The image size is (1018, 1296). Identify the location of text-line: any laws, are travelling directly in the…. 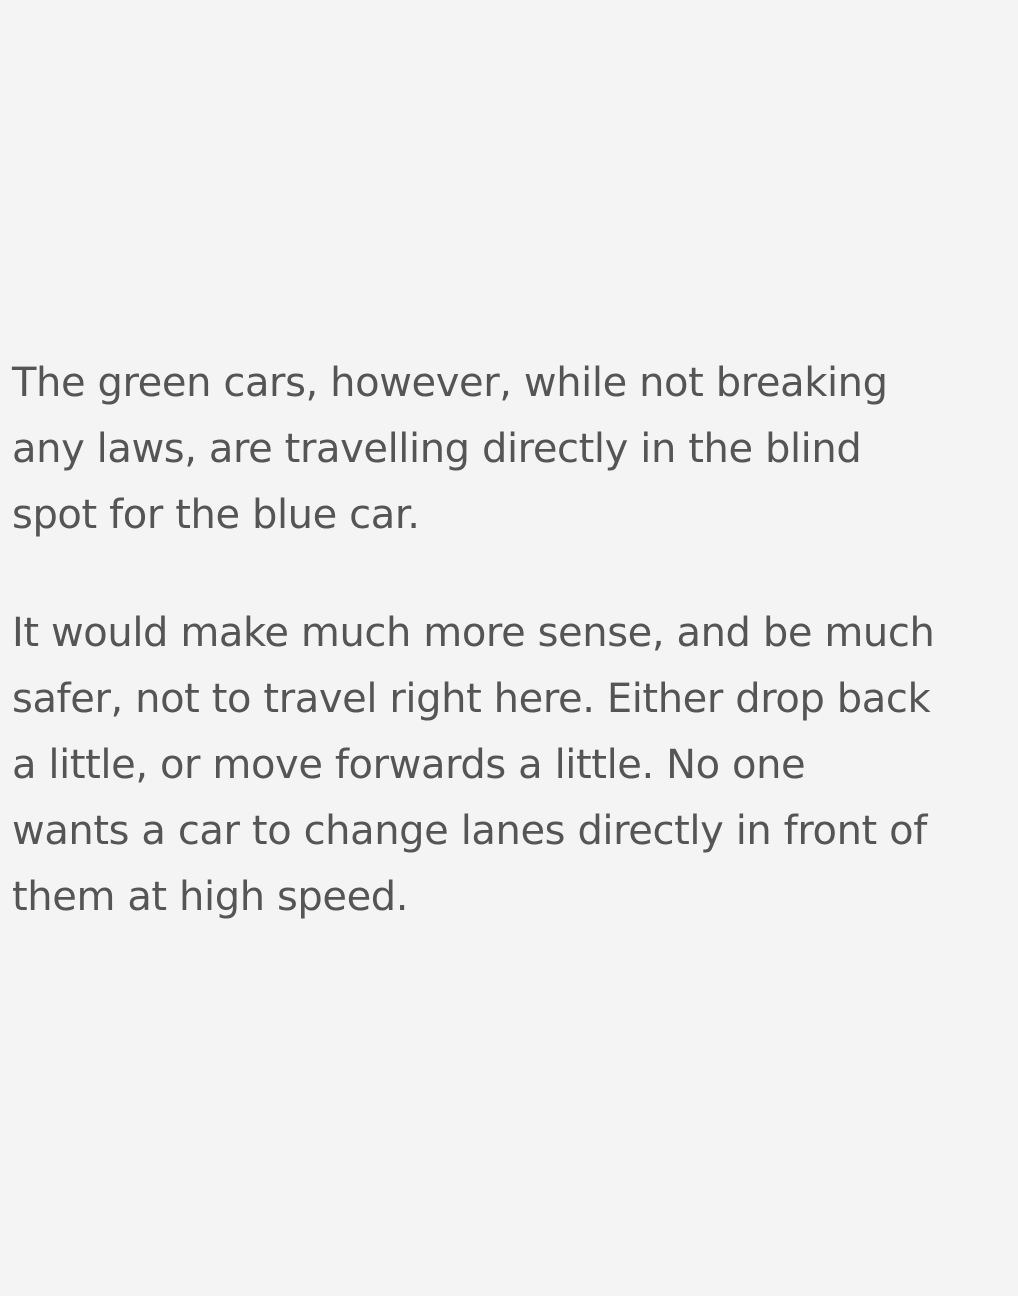
(437, 449).